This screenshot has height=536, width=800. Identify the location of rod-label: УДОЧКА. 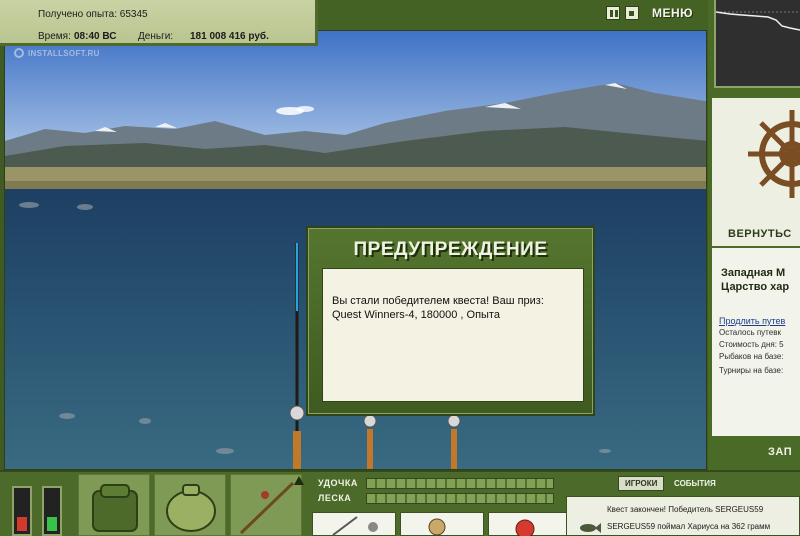
(338, 483).